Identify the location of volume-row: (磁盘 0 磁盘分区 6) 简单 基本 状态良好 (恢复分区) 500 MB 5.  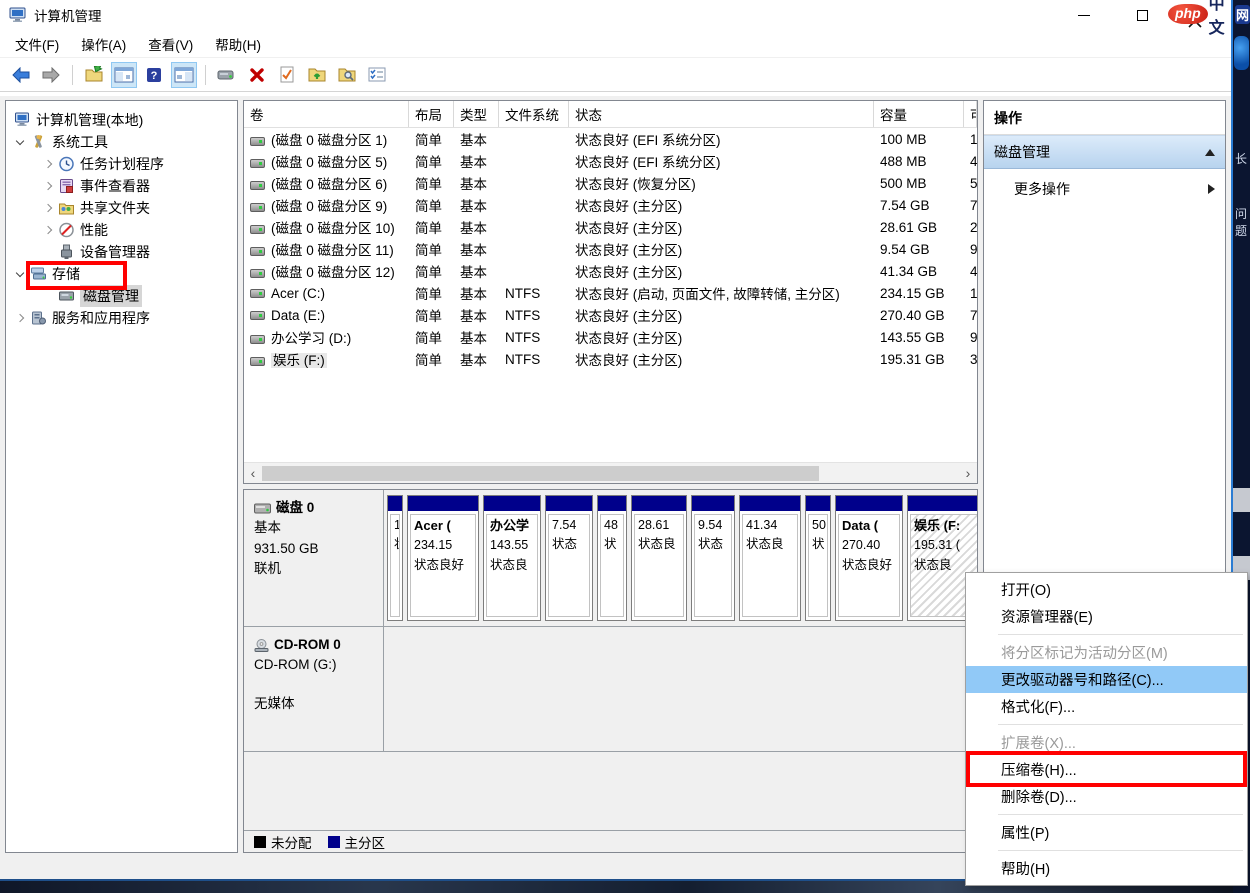
(610, 183).